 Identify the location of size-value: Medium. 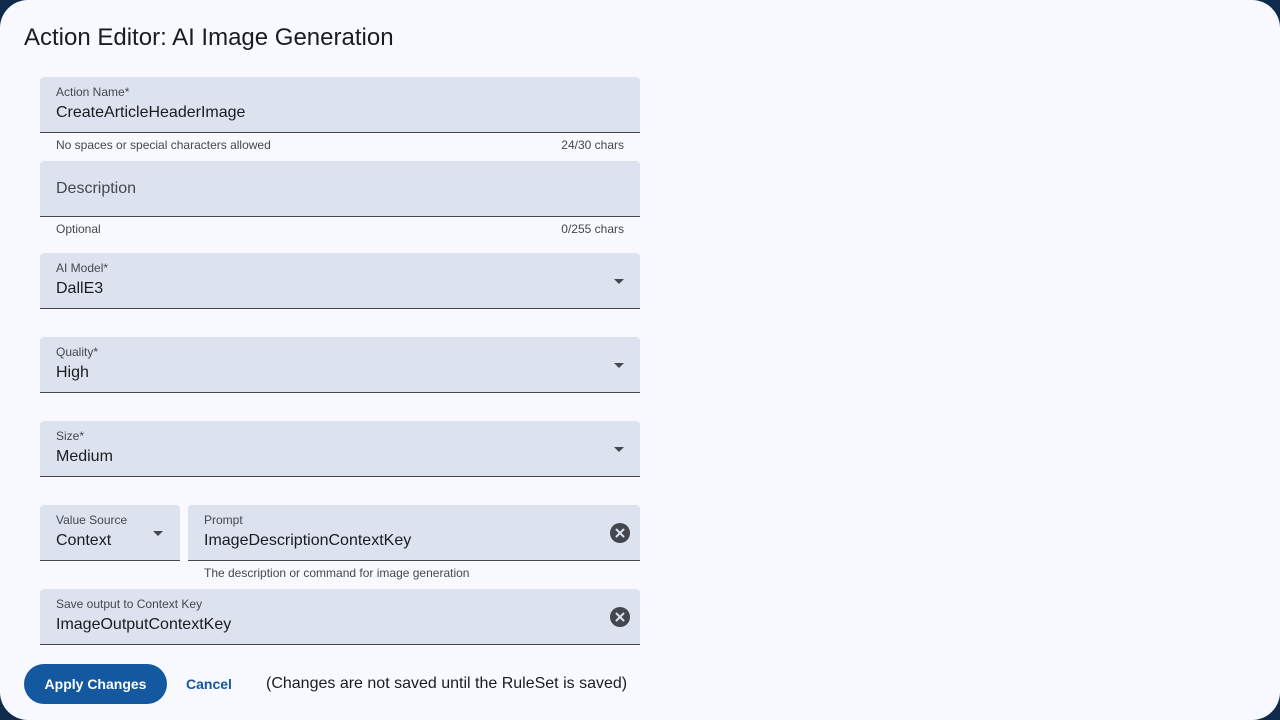
(84, 456).